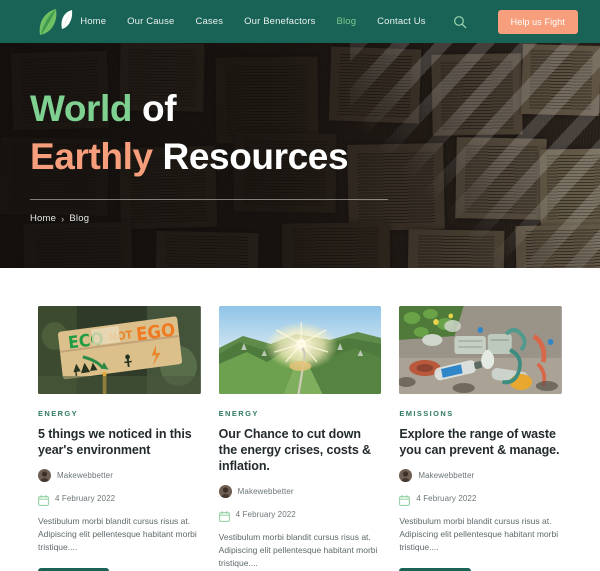  I want to click on nav-item-contact-us: Contact Us, so click(401, 21).